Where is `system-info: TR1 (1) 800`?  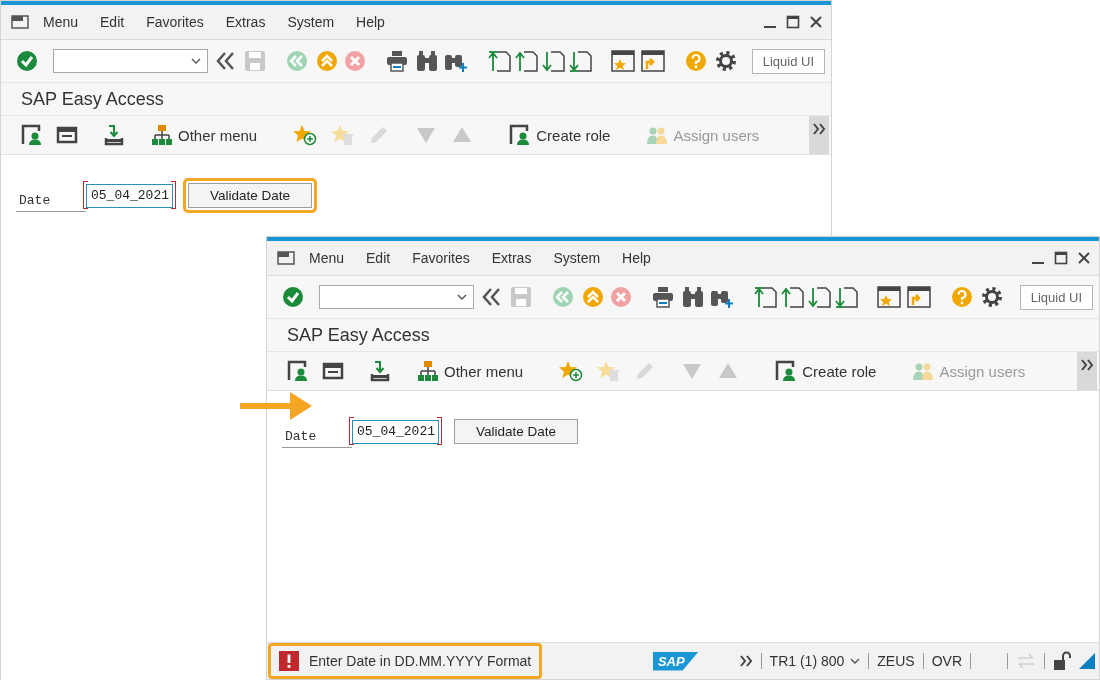 system-info: TR1 (1) 800 is located at coordinates (807, 661).